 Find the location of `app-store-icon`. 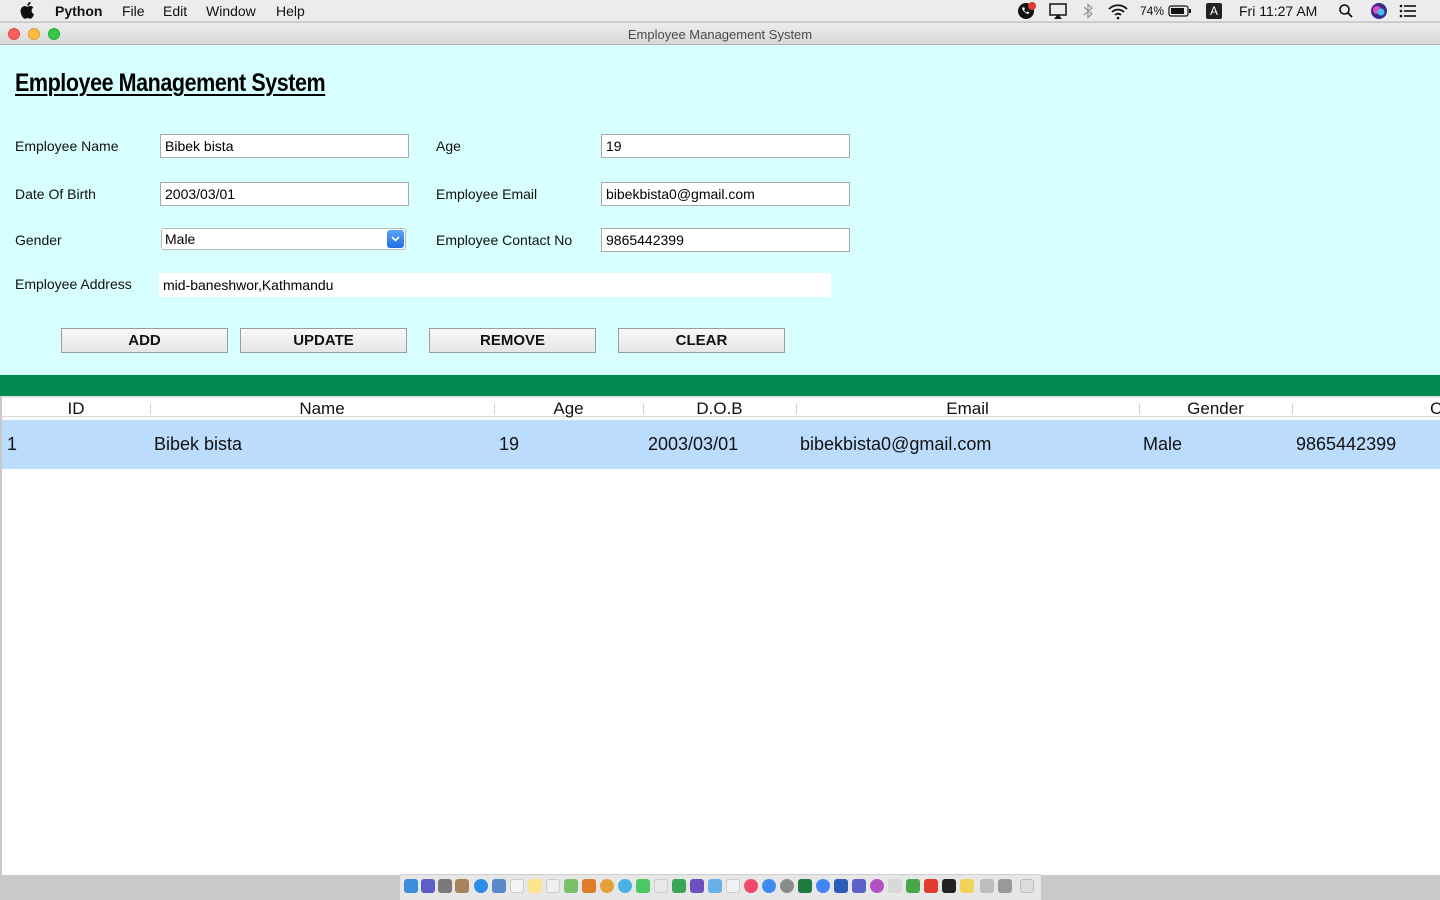

app-store-icon is located at coordinates (769, 886).